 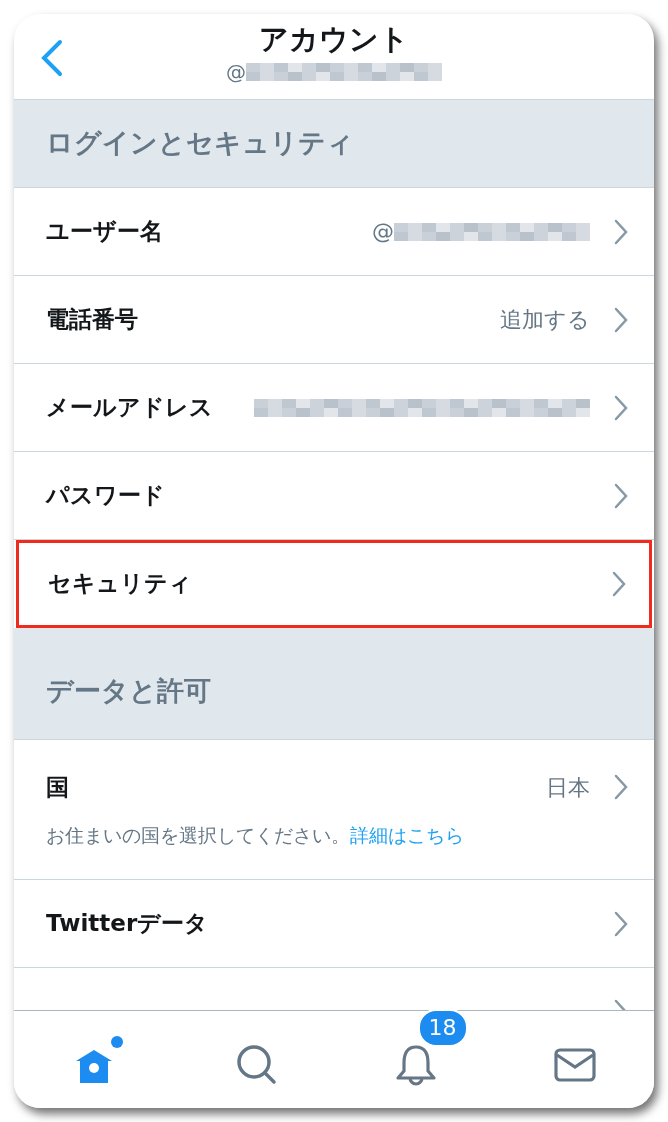 I want to click on item-label: 電話番号, so click(x=92, y=320).